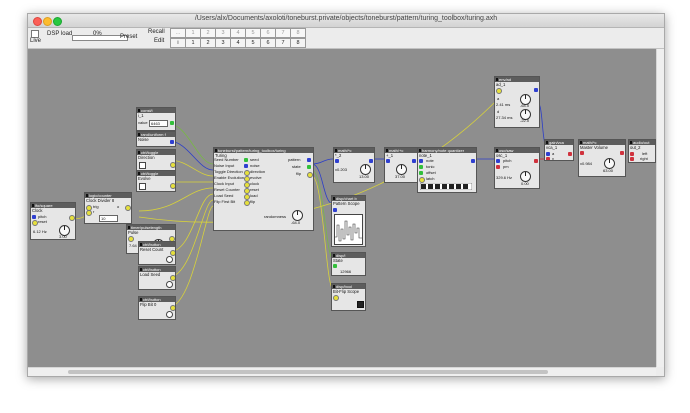  What do you see at coordinates (253, 33) in the screenshot?
I see `recall-button-5: 5` at bounding box center [253, 33].